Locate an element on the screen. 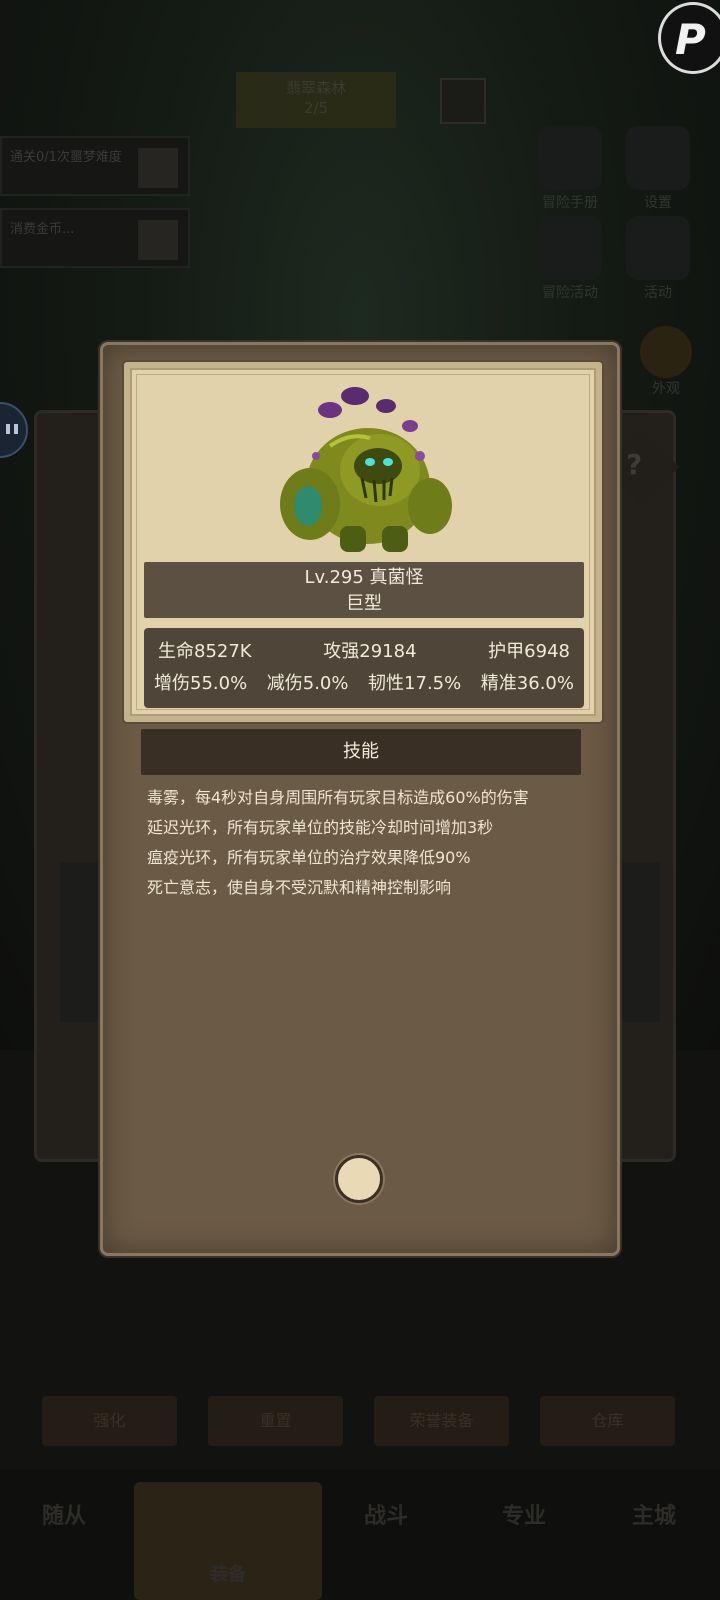 Image resolution: width=720 pixels, height=1600 pixels. skill-item: 瘟疫光环，所有玩家单位的治疗效果降低90% is located at coordinates (309, 857).